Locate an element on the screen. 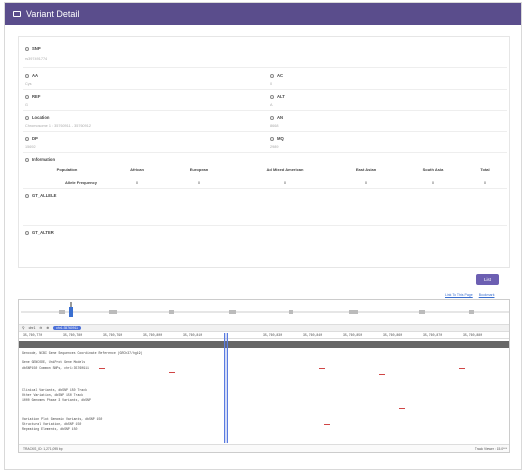 This screenshot has height=474, width=526. page-title: Variant Detail is located at coordinates (53, 14).